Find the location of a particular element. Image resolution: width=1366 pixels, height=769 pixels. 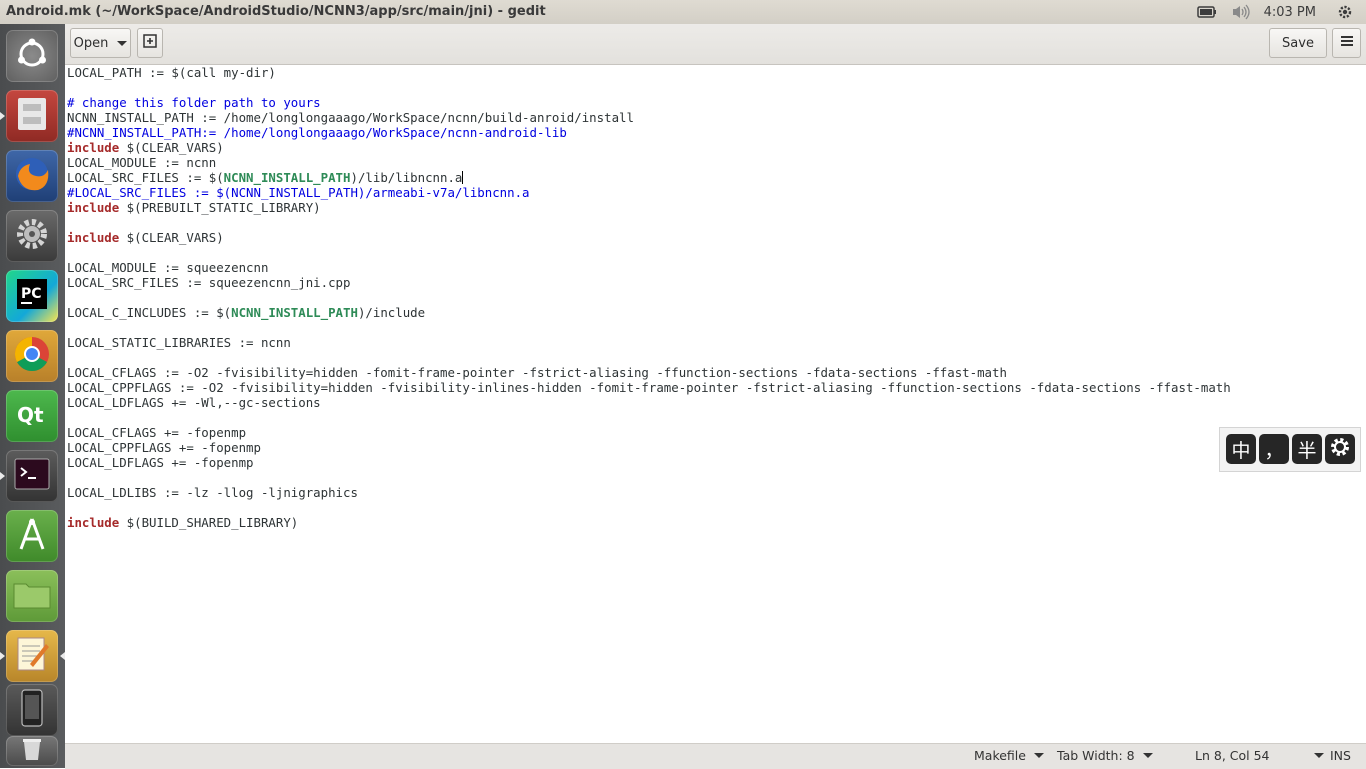

save-button: Save is located at coordinates (1298, 43).